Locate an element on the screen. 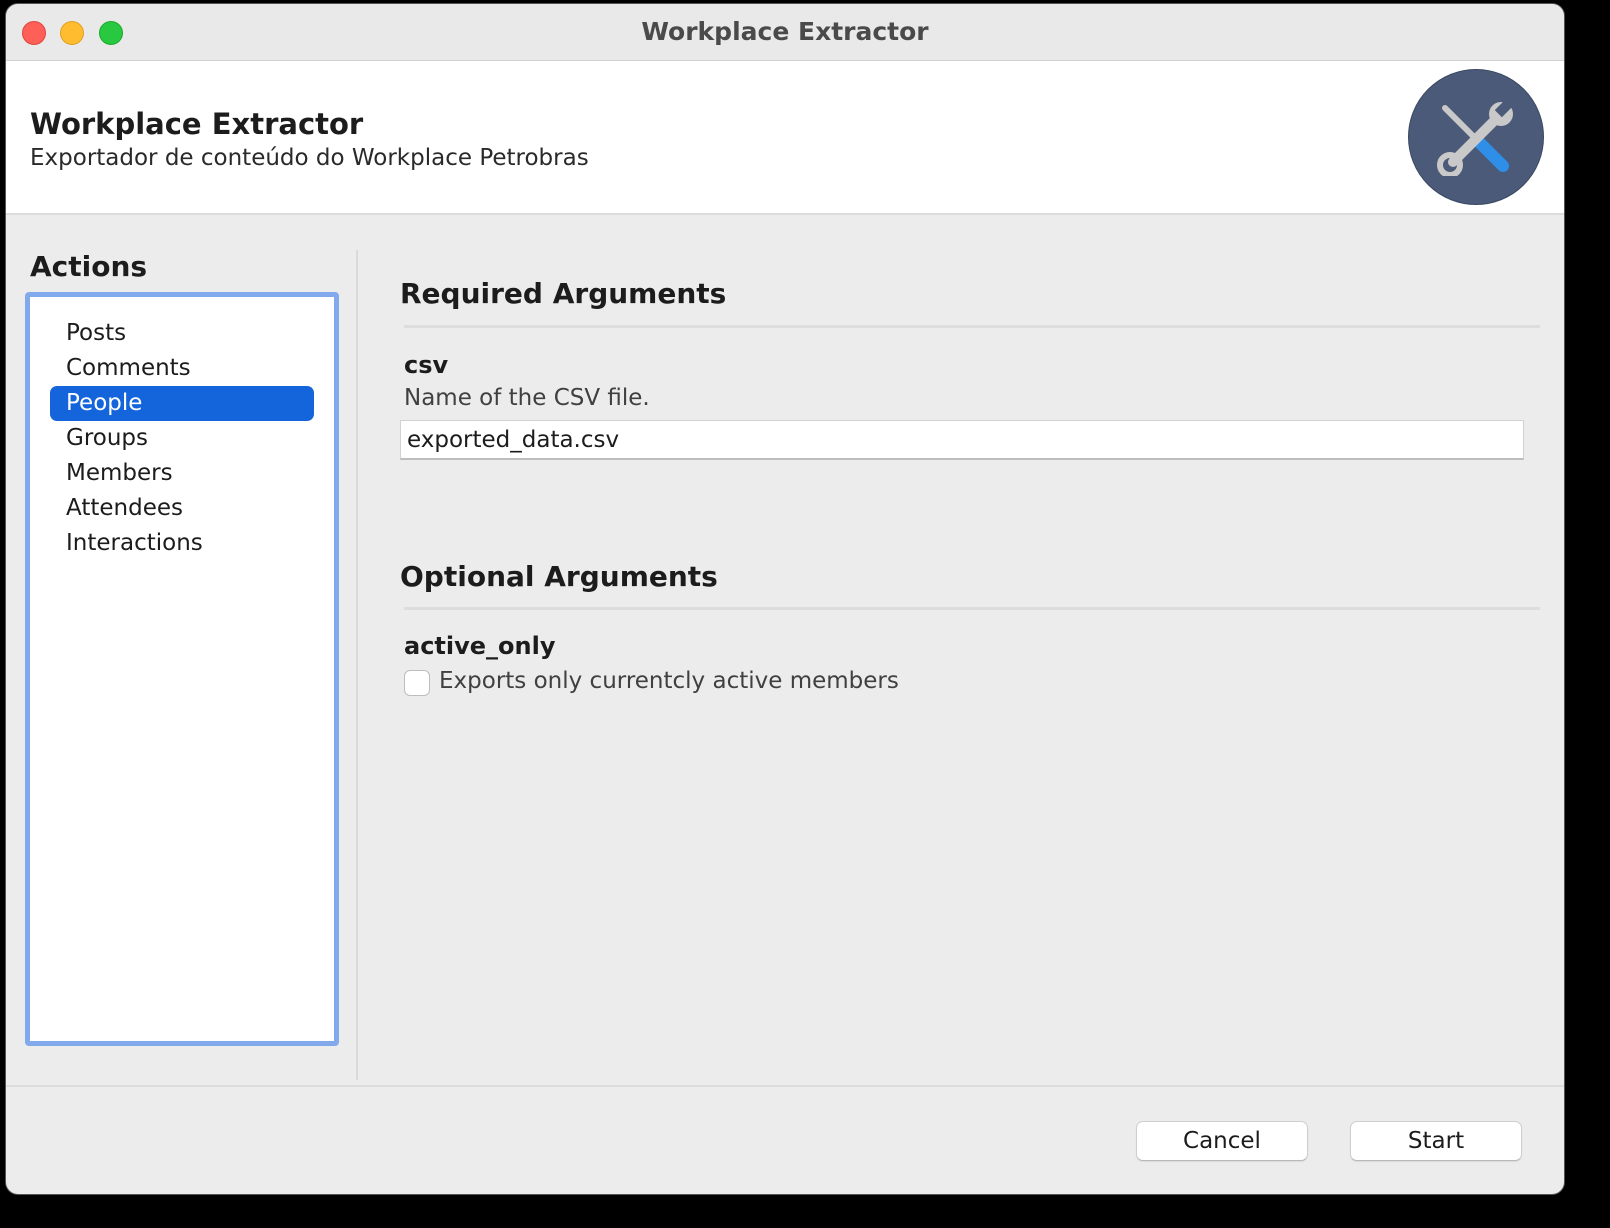 The width and height of the screenshot is (1610, 1228). action-item-attendees: Attendees is located at coordinates (182, 508).